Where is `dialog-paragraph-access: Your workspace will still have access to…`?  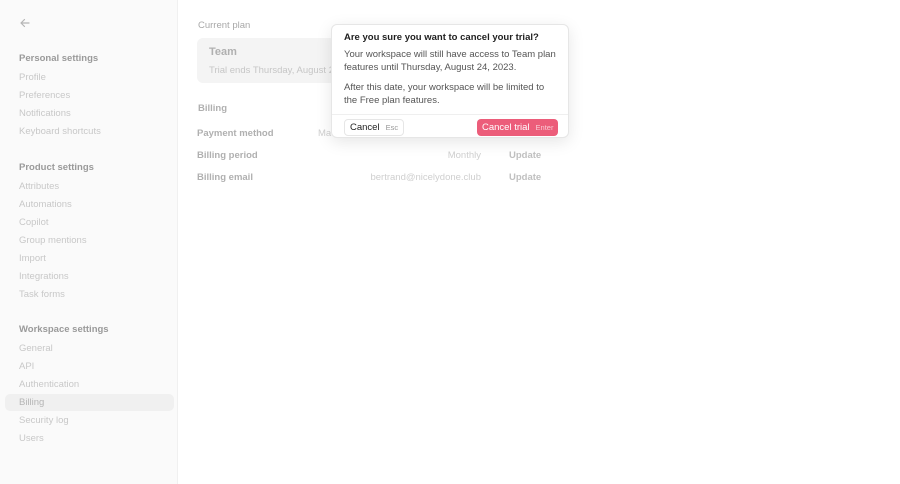 dialog-paragraph-access: Your workspace will still have access to… is located at coordinates (450, 61).